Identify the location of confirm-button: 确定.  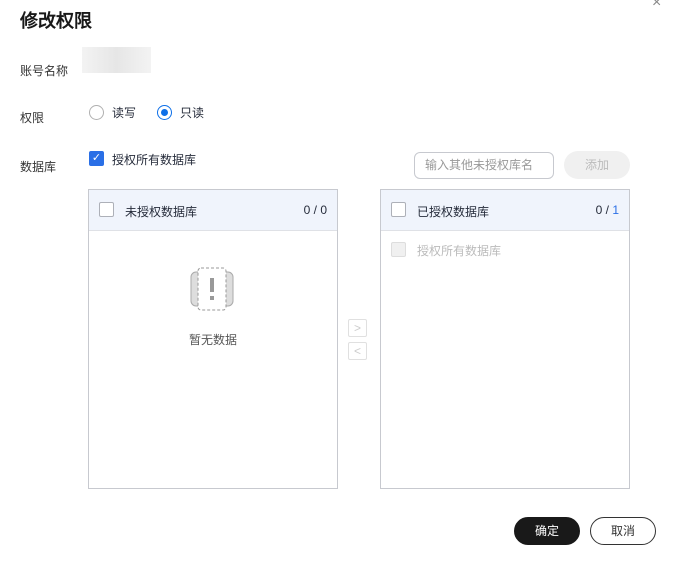
(547, 531).